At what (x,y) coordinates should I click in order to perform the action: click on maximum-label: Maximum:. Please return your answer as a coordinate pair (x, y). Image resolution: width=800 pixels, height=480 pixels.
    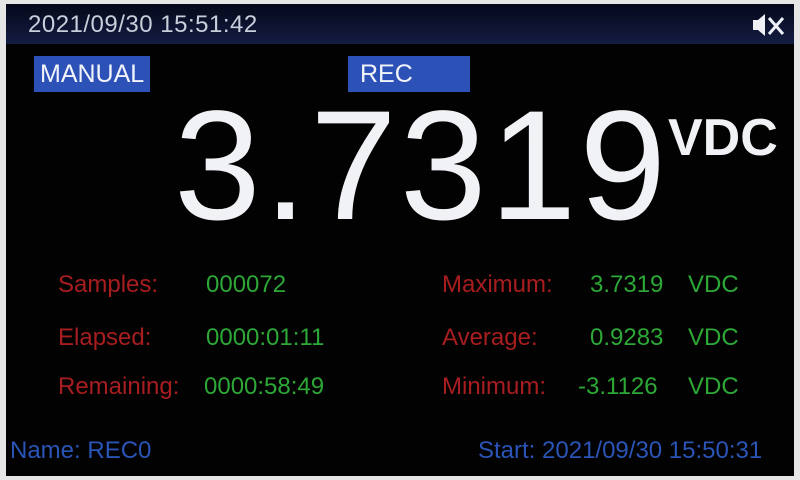
    Looking at the image, I should click on (497, 284).